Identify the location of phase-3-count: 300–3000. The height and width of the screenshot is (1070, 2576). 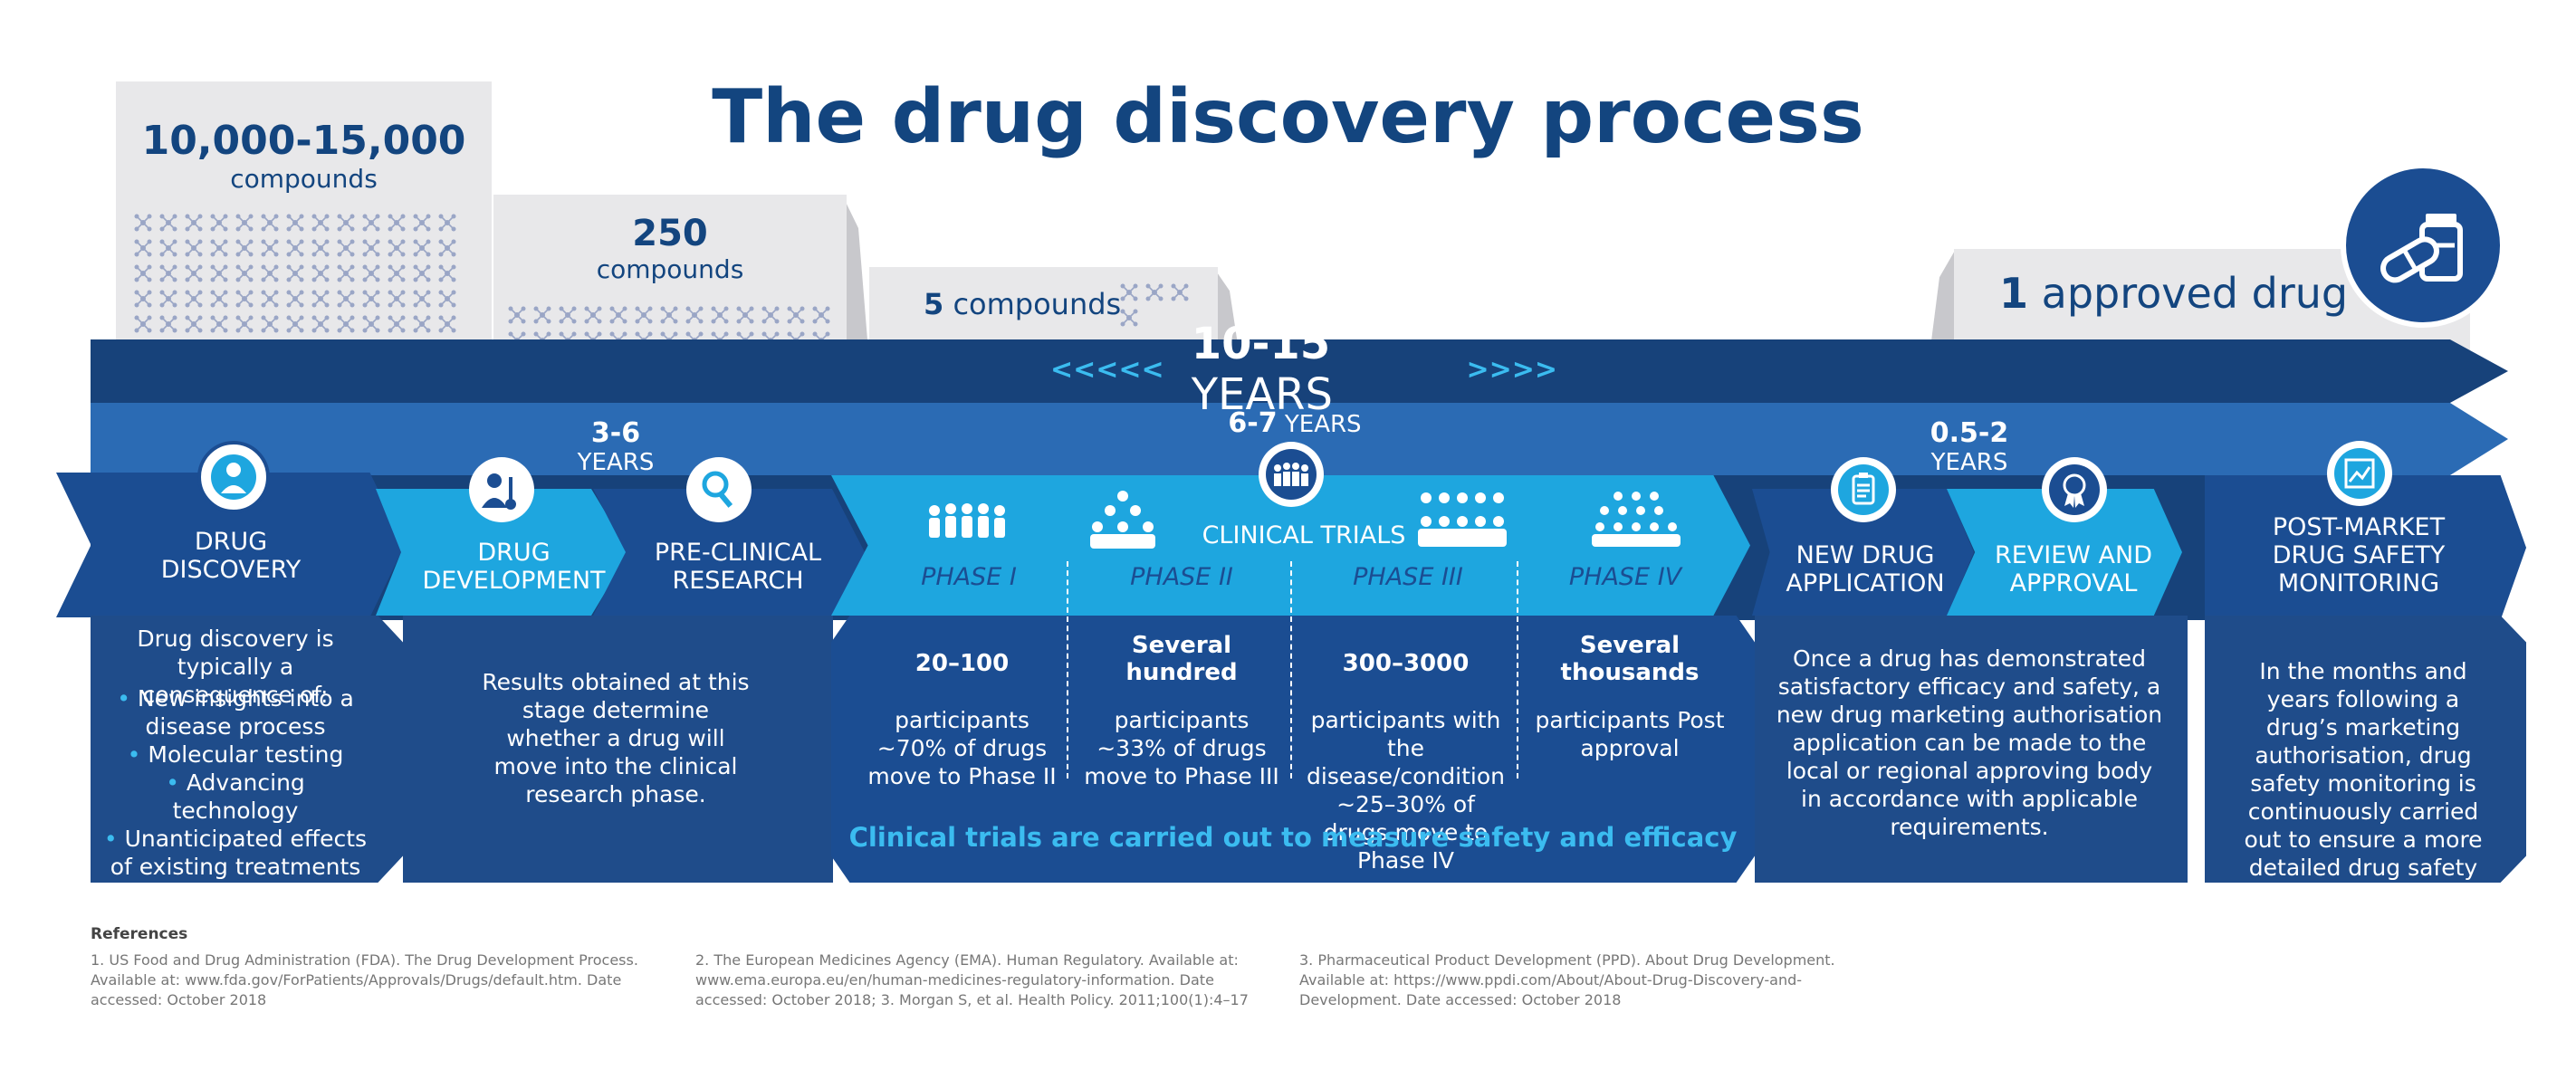
(1406, 663).